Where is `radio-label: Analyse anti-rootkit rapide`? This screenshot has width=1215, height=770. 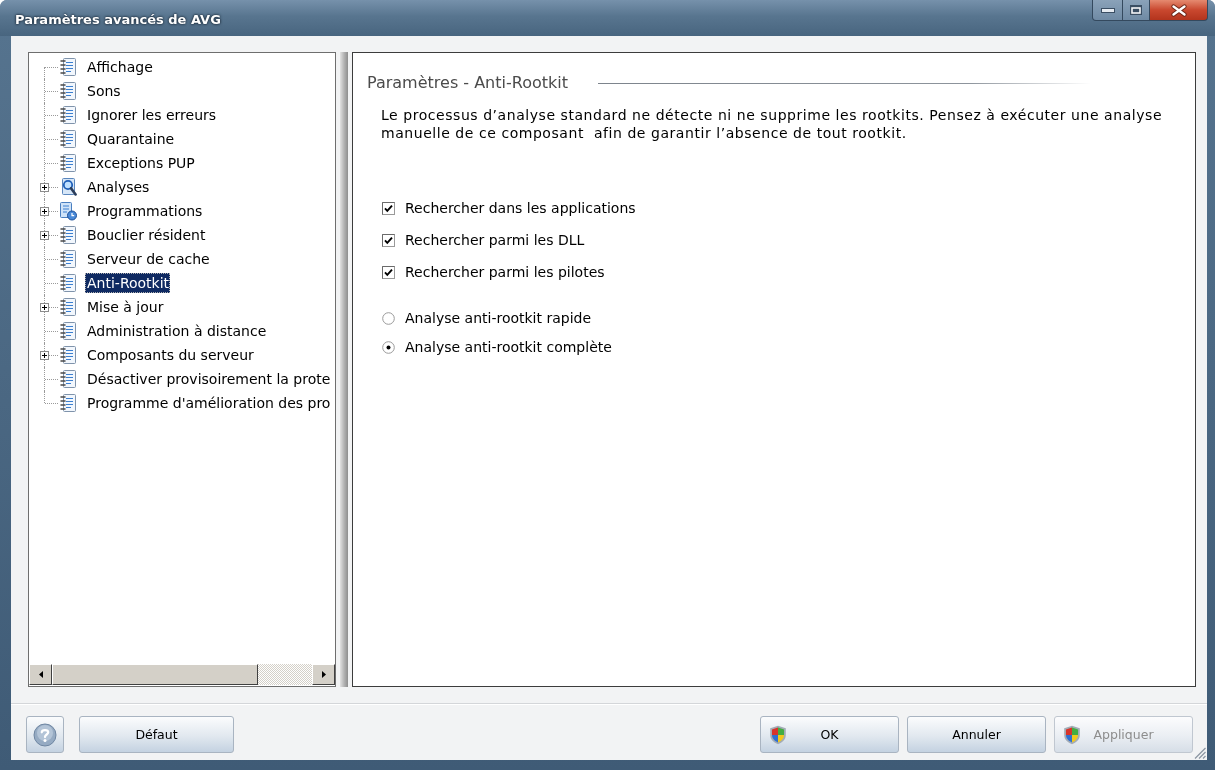 radio-label: Analyse anti-rootkit rapide is located at coordinates (498, 318).